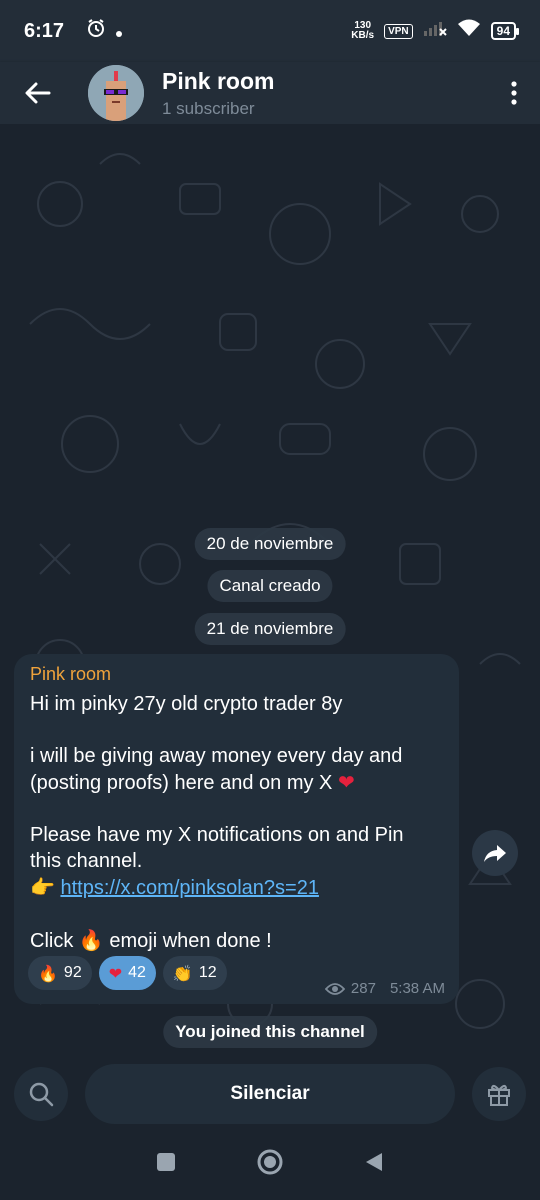 Image resolution: width=540 pixels, height=1200 pixels. Describe the element at coordinates (469, 31) in the screenshot. I see `wifi-icon` at that location.